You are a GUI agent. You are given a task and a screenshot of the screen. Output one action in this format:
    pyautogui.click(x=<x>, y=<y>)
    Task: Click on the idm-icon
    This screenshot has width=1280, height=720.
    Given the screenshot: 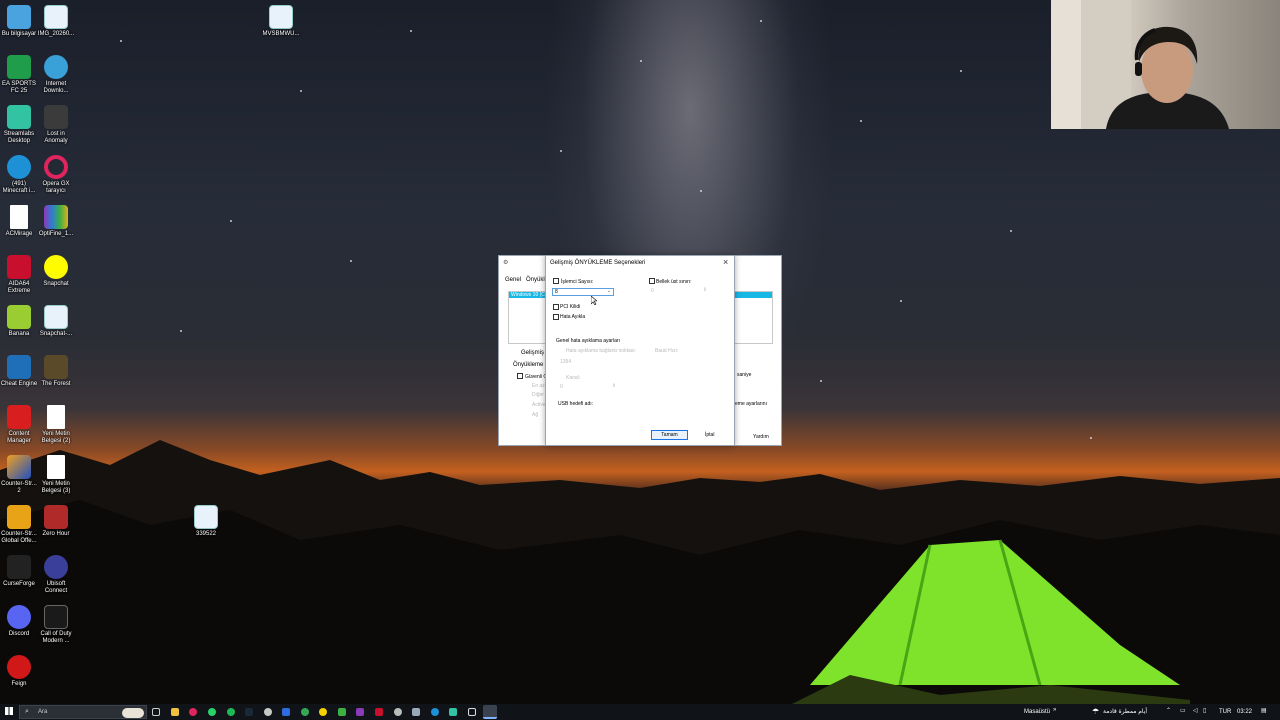 What is the action you would take?
    pyautogui.click(x=56, y=67)
    